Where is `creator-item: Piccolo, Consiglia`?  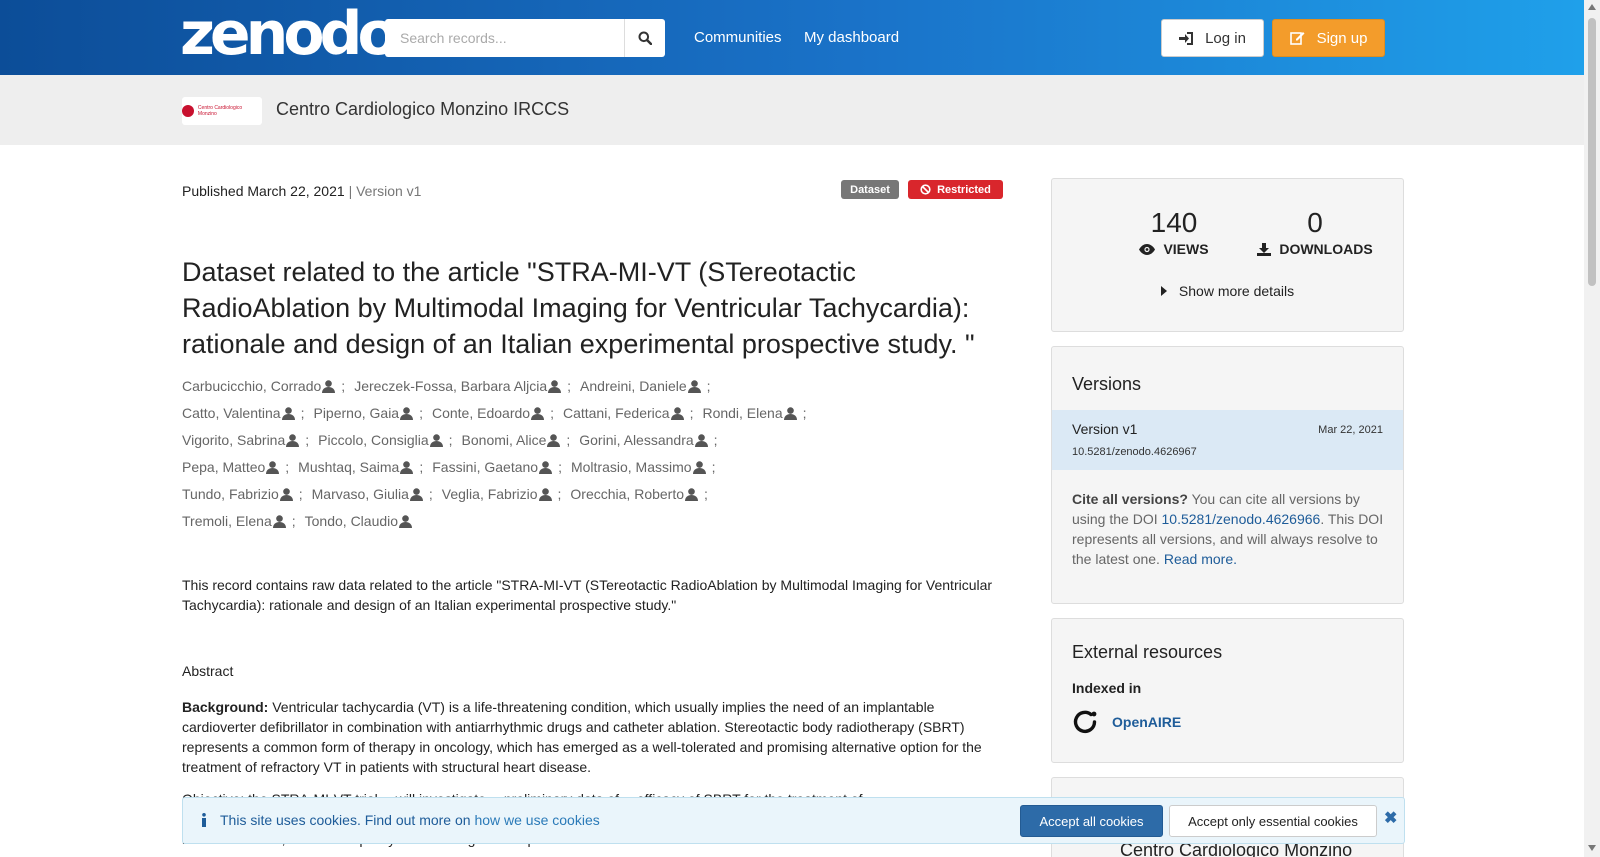 creator-item: Piccolo, Consiglia is located at coordinates (380, 440).